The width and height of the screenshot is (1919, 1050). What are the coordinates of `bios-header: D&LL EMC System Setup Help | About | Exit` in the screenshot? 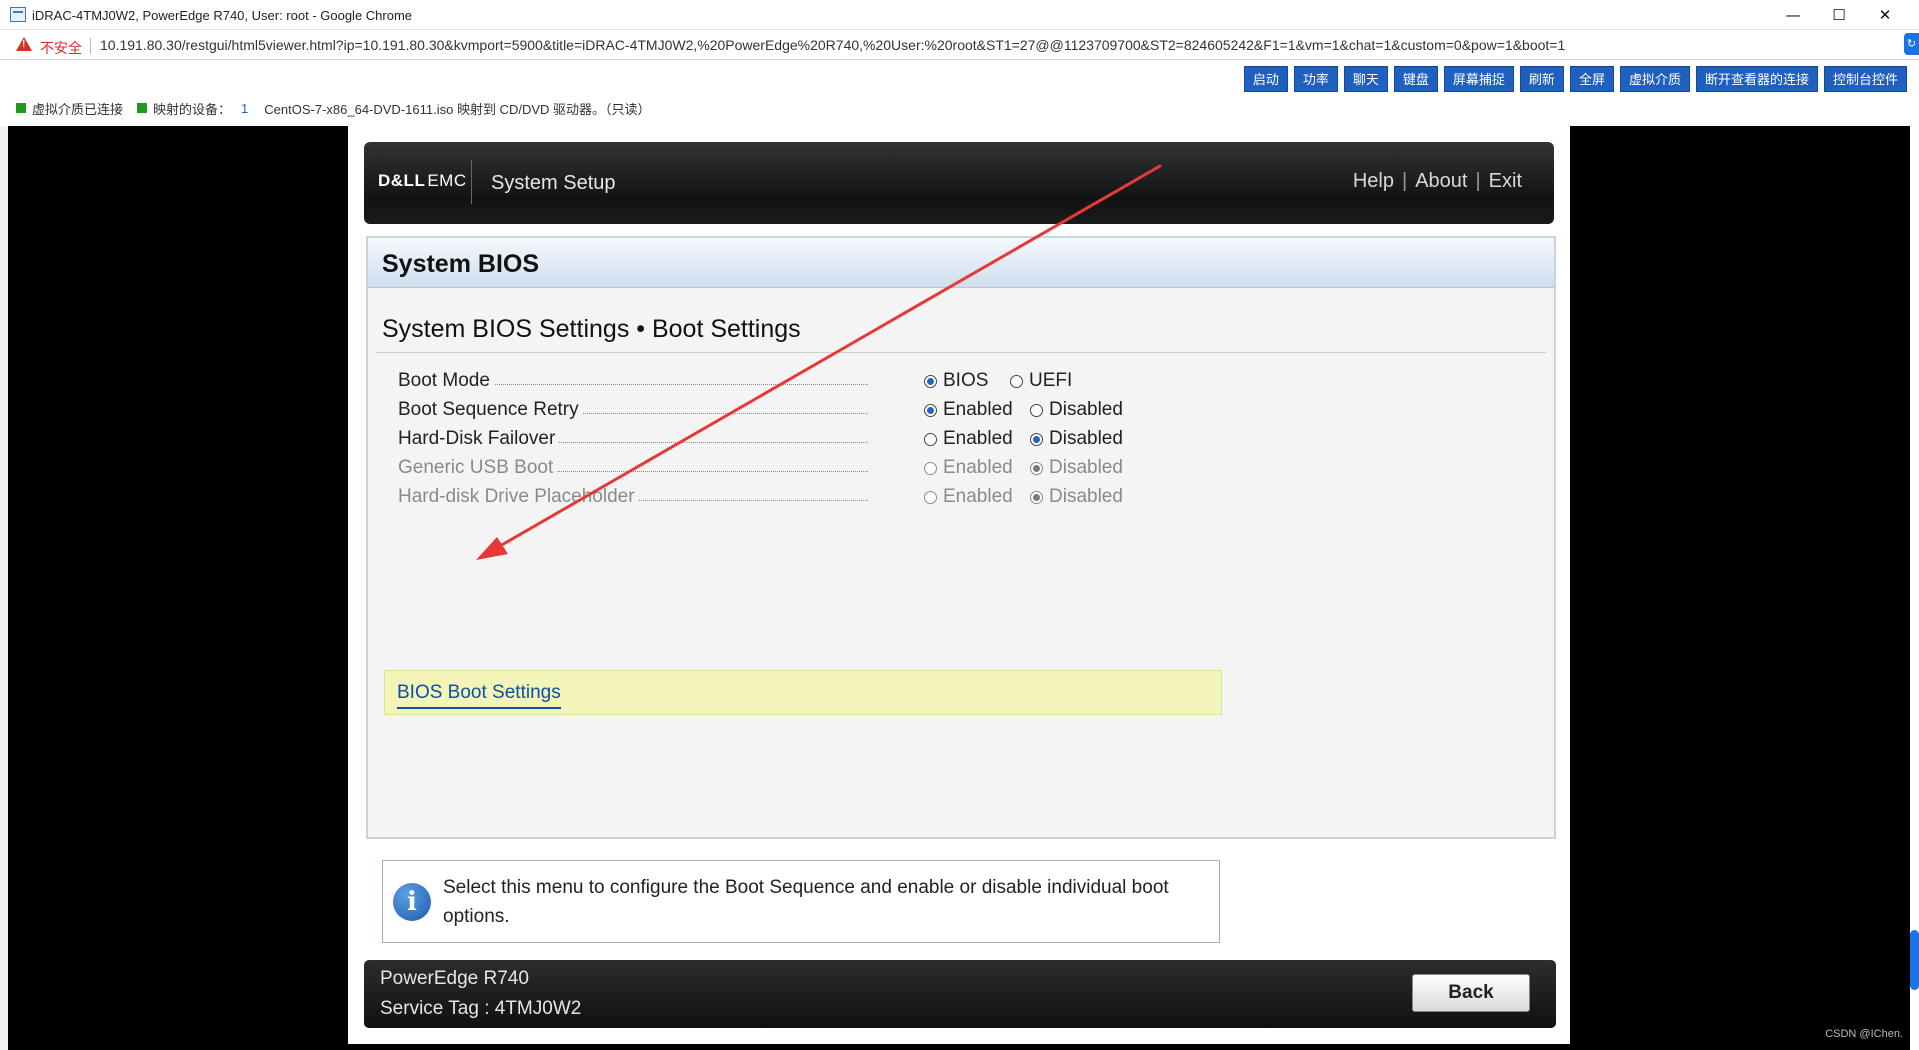 It's located at (959, 183).